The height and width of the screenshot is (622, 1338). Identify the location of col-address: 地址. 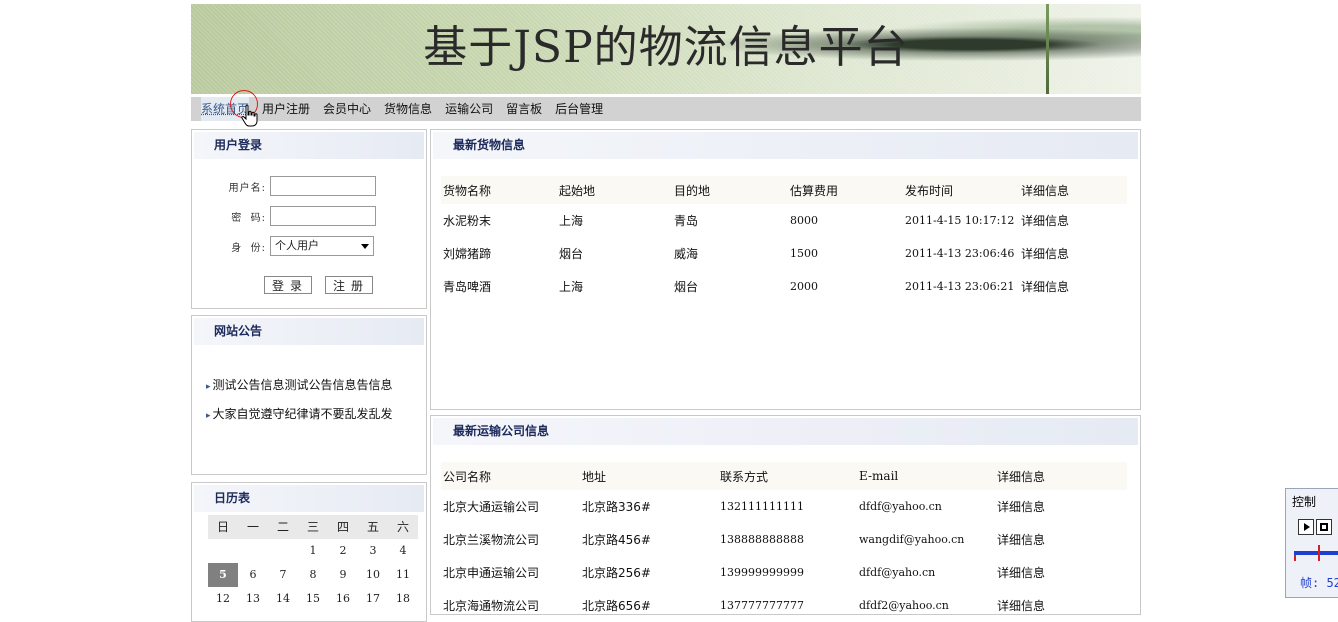
(649, 476).